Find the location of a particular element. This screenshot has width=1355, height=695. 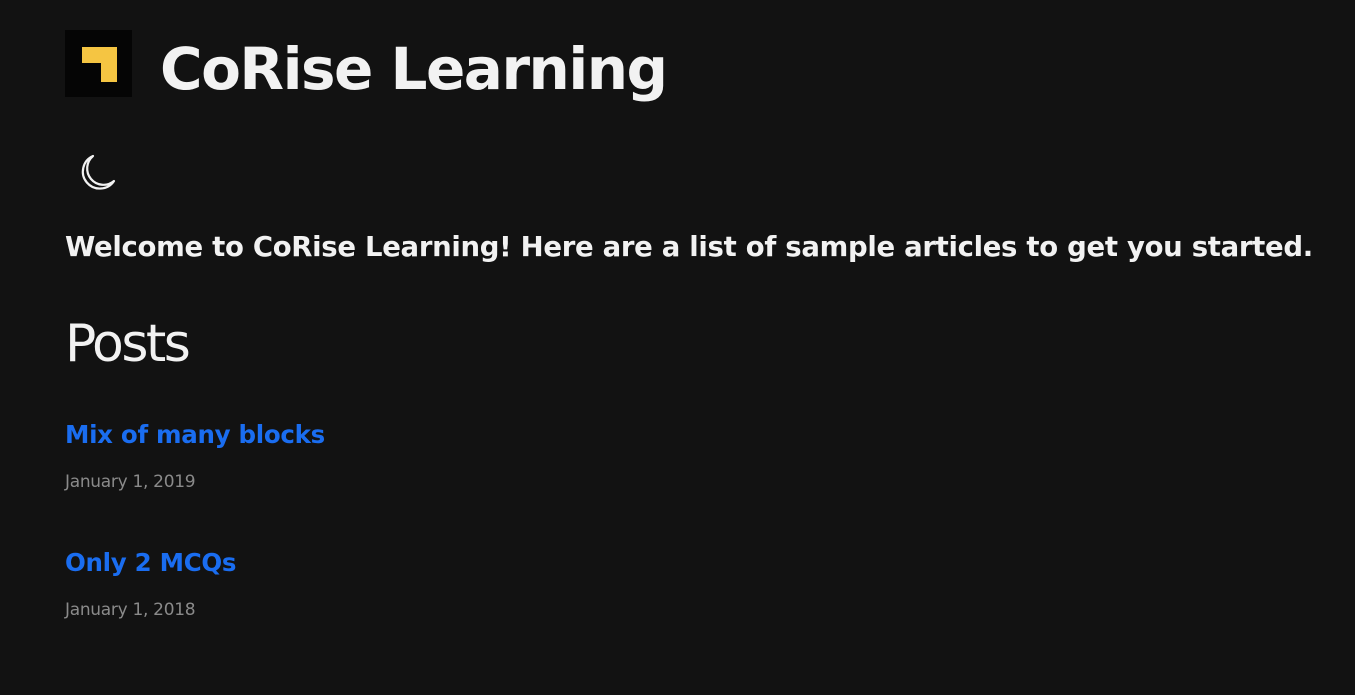

site-title: CoRise Learning is located at coordinates (414, 69).